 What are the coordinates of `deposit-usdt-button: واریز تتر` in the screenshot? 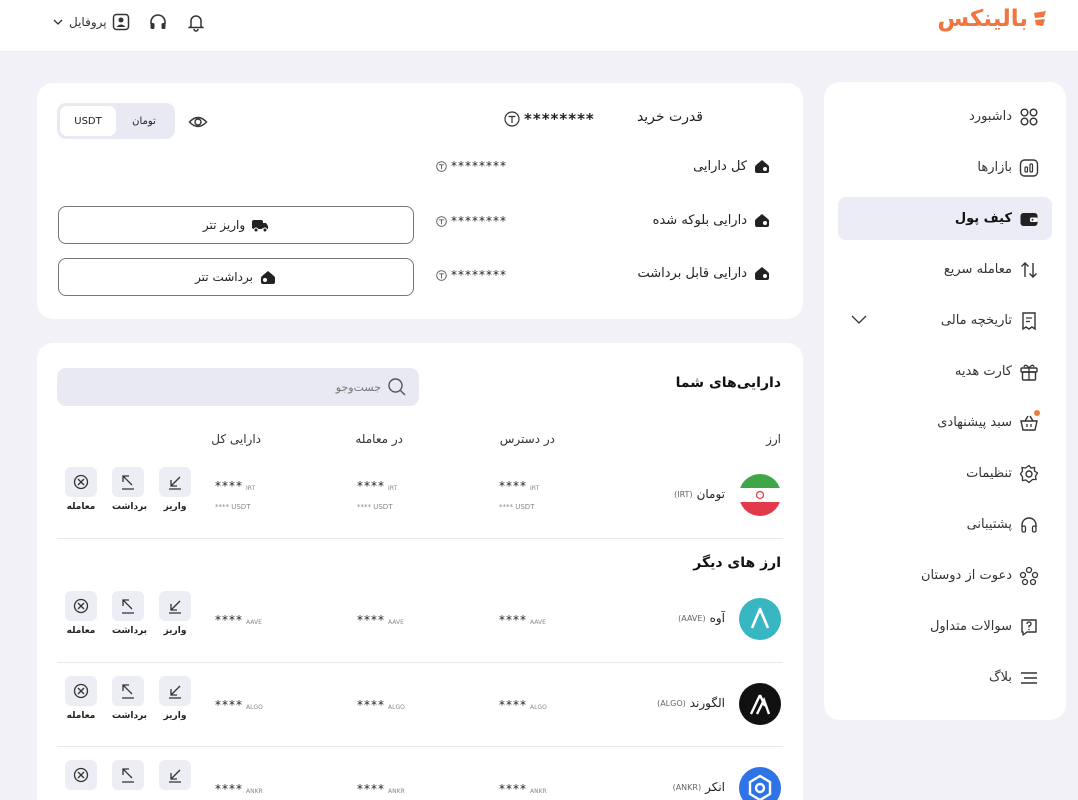 It's located at (236, 225).